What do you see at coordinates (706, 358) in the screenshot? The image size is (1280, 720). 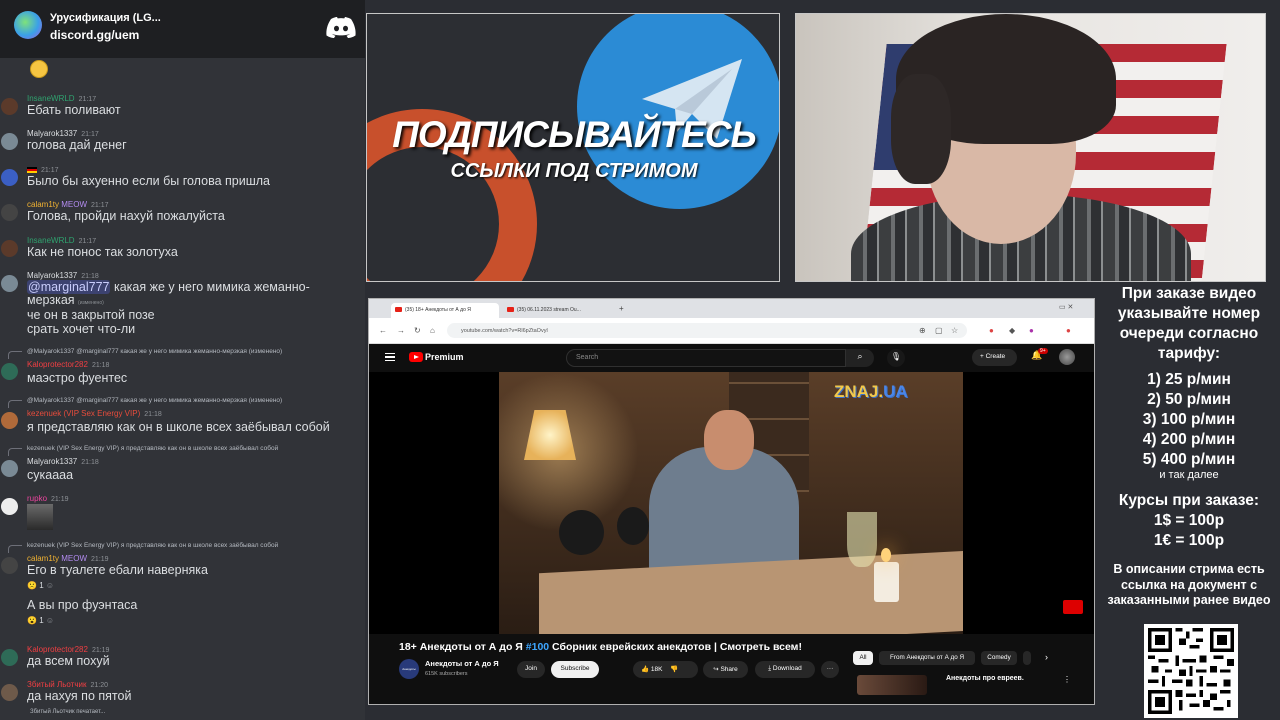 I see `search-input: Search` at bounding box center [706, 358].